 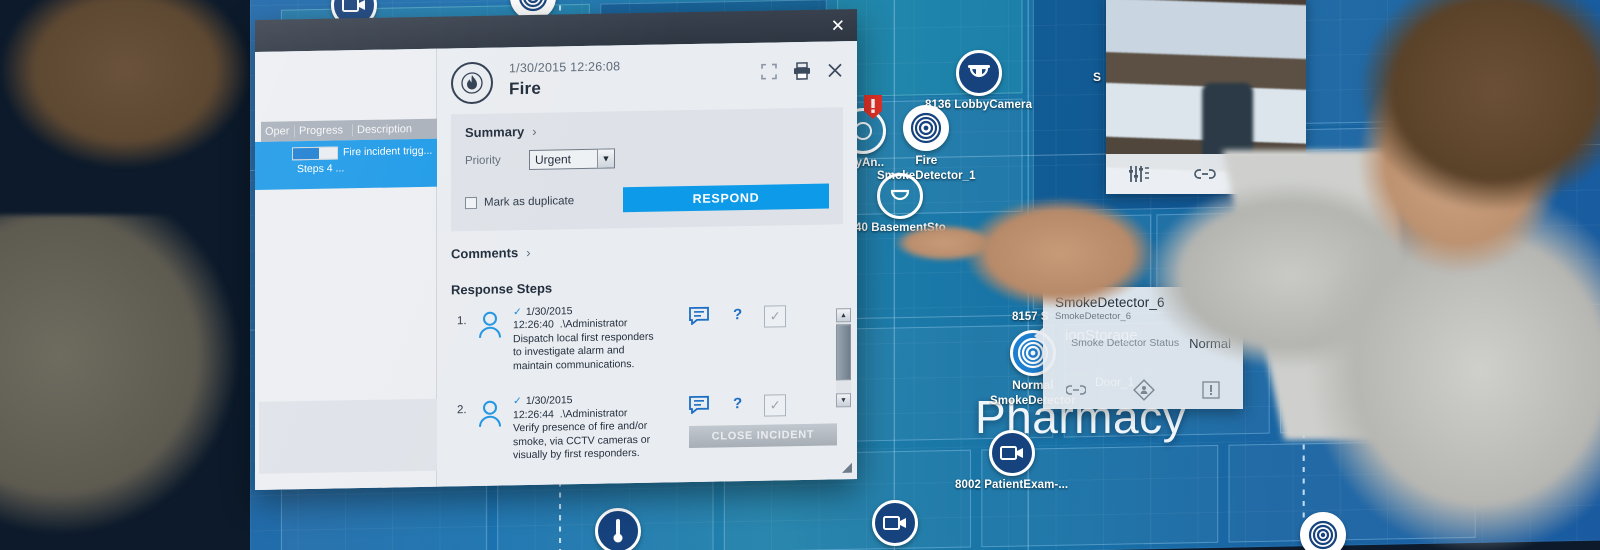 I want to click on dome-camera-icon, so click(x=978, y=73).